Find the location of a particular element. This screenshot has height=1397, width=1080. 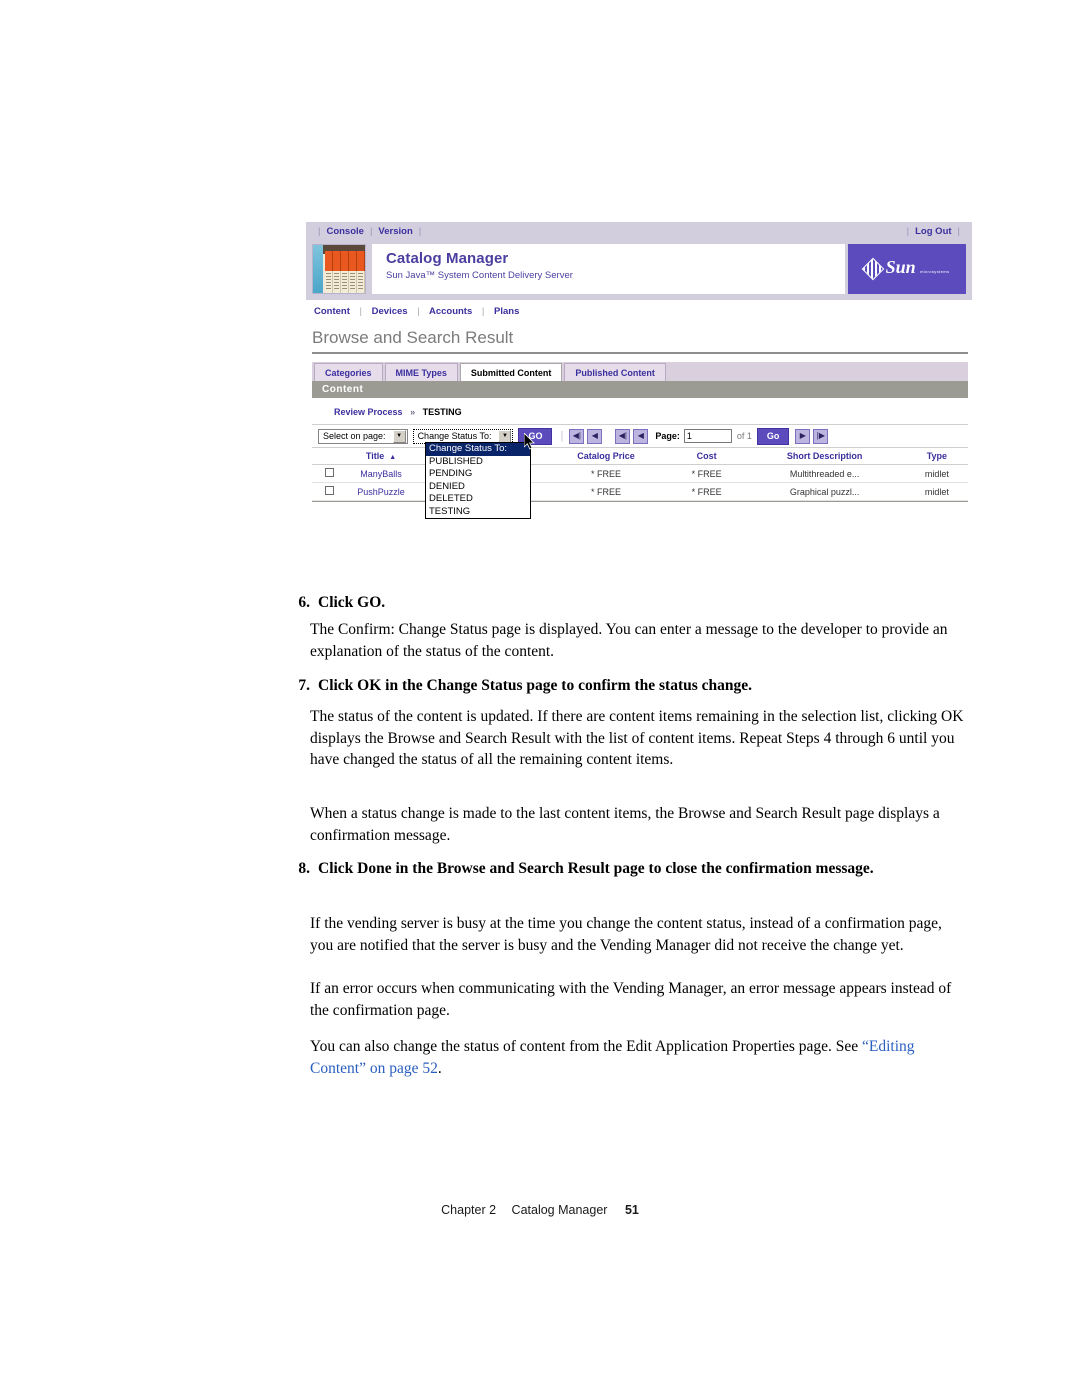

dropdown-option-change-status-to: Change Status To: is located at coordinates (478, 449).